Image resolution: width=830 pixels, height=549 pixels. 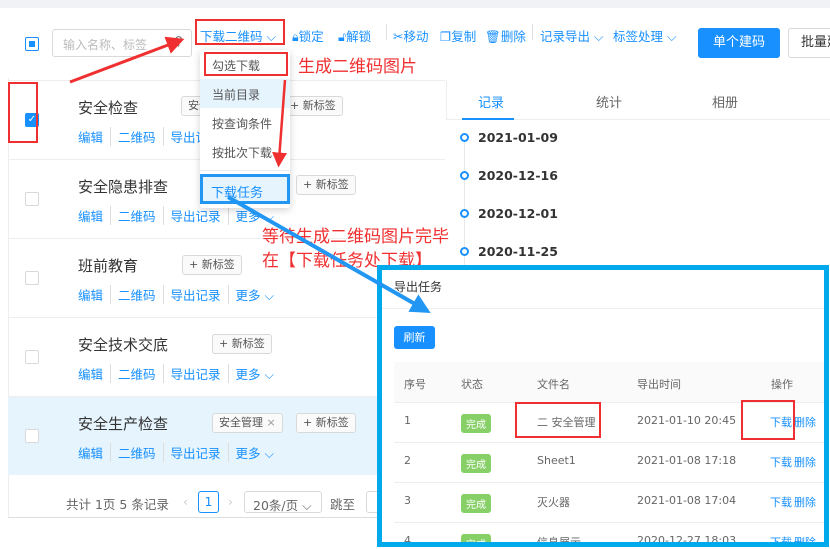 I want to click on timeline-date: 2021-01-09, so click(x=518, y=137).